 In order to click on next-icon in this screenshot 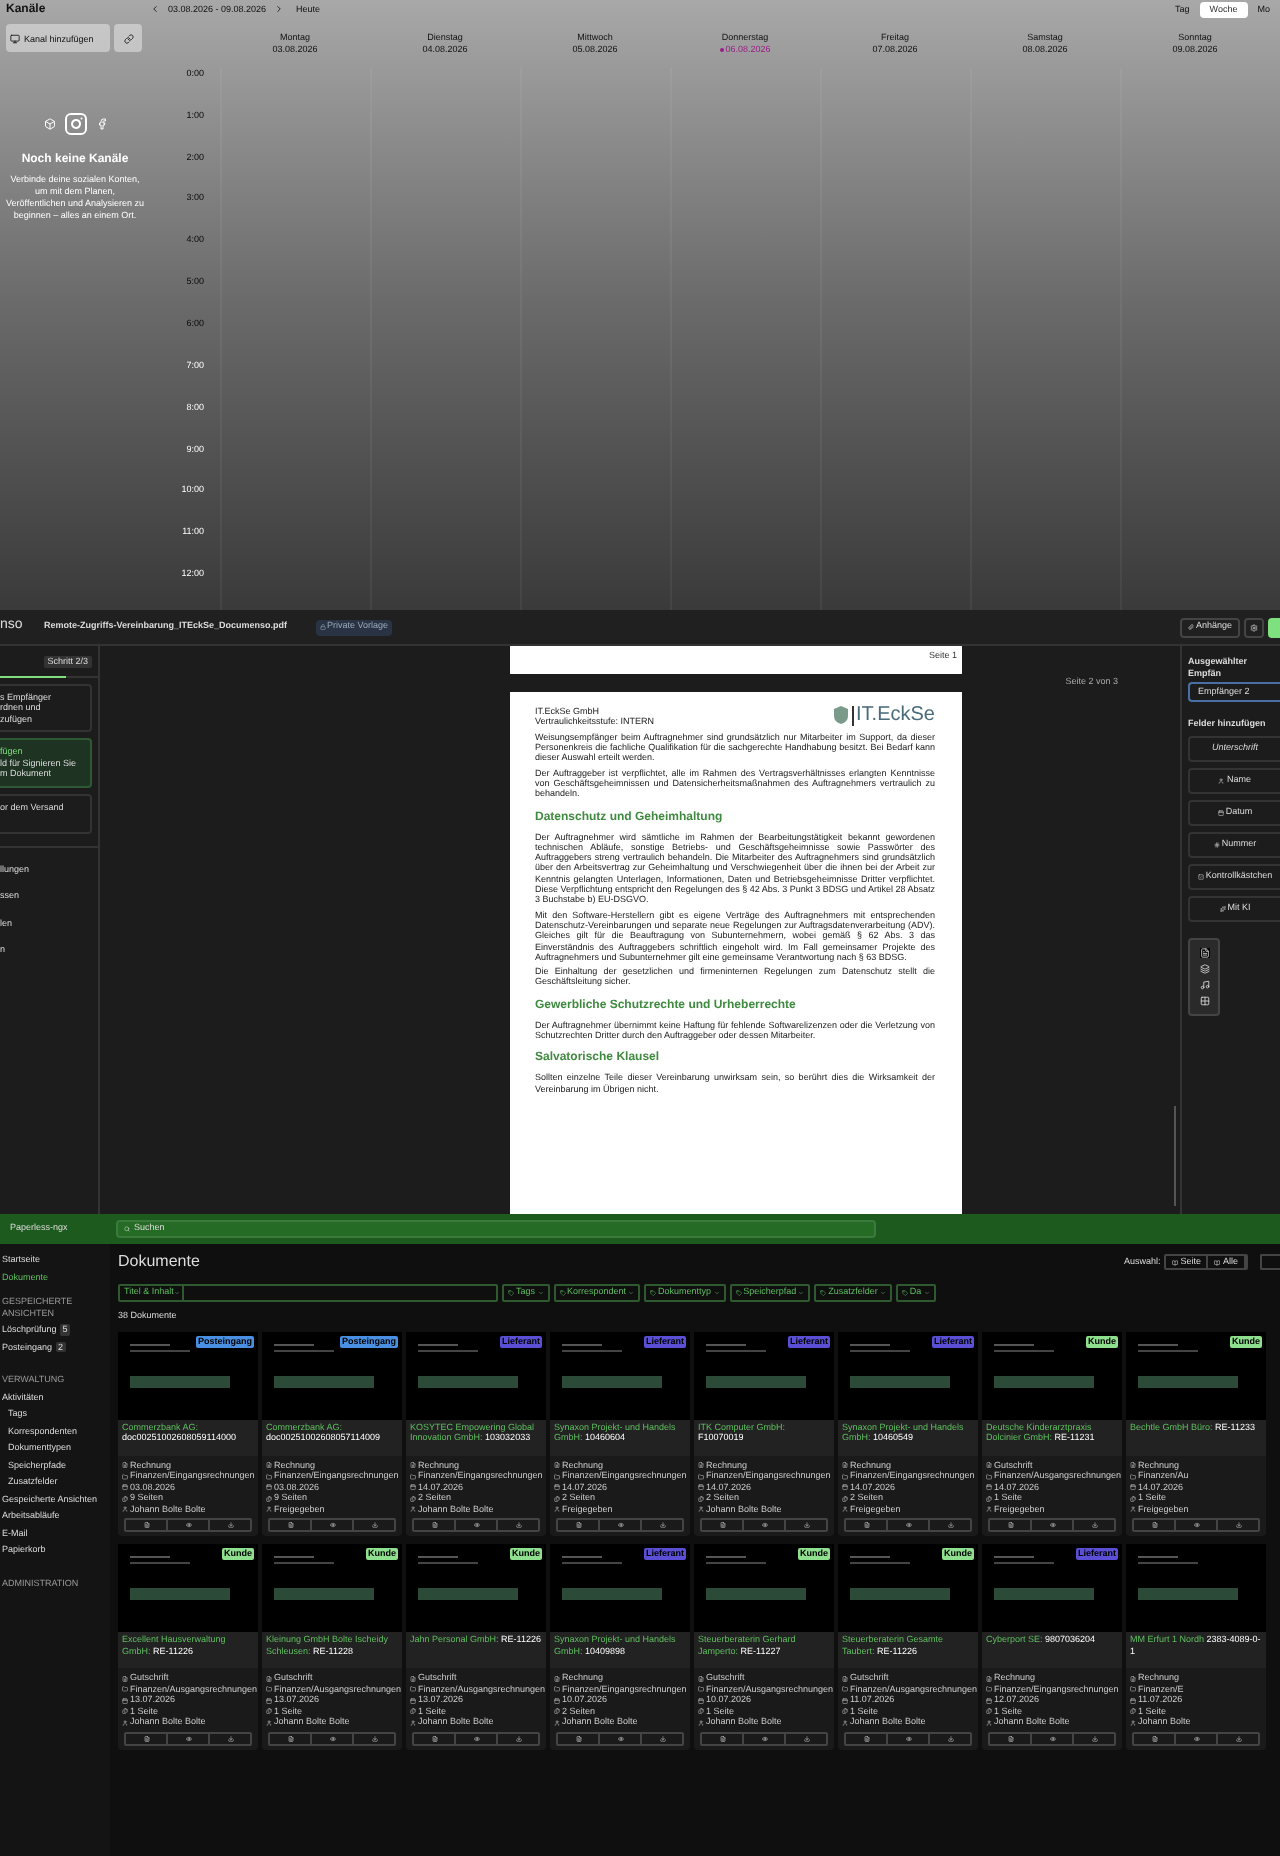, I will do `click(279, 9)`.